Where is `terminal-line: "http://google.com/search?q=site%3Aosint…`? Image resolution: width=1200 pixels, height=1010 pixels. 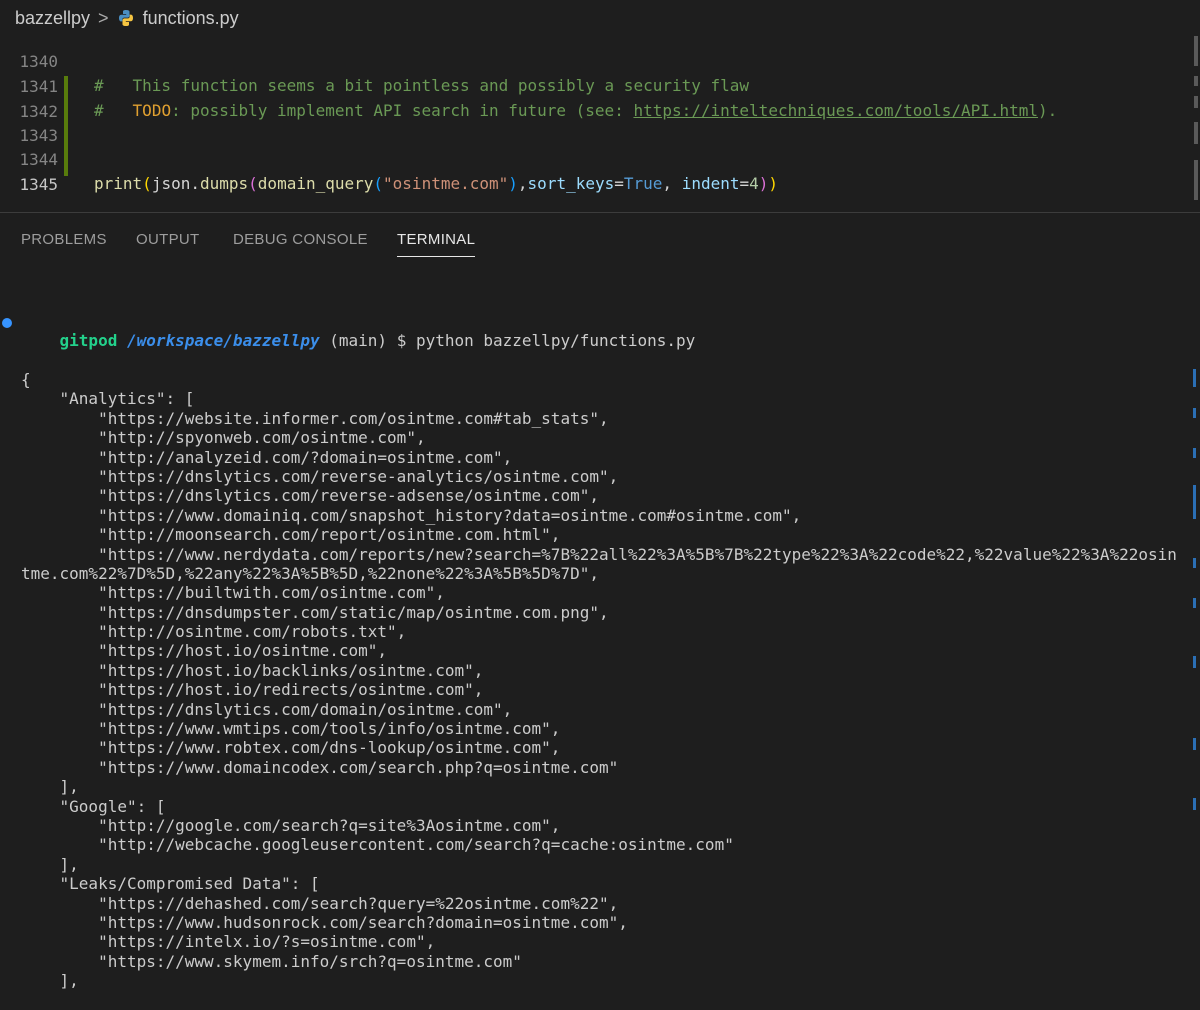
terminal-line: "http://google.com/search?q=site%3Aosint… is located at coordinates (291, 825).